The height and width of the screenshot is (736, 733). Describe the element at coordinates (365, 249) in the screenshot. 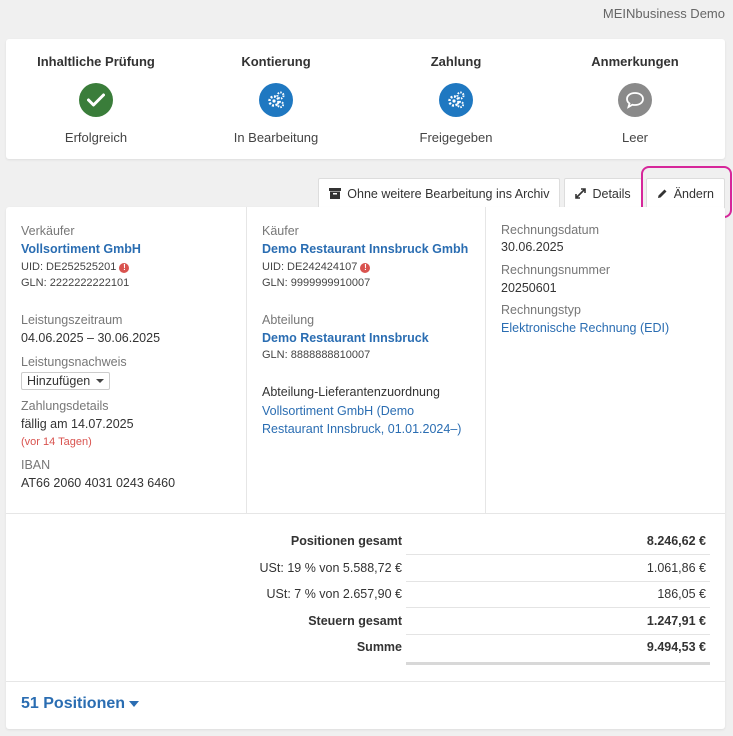

I see `buyer-name-link: Demo Restaurant Innsbruck Gmbh` at that location.